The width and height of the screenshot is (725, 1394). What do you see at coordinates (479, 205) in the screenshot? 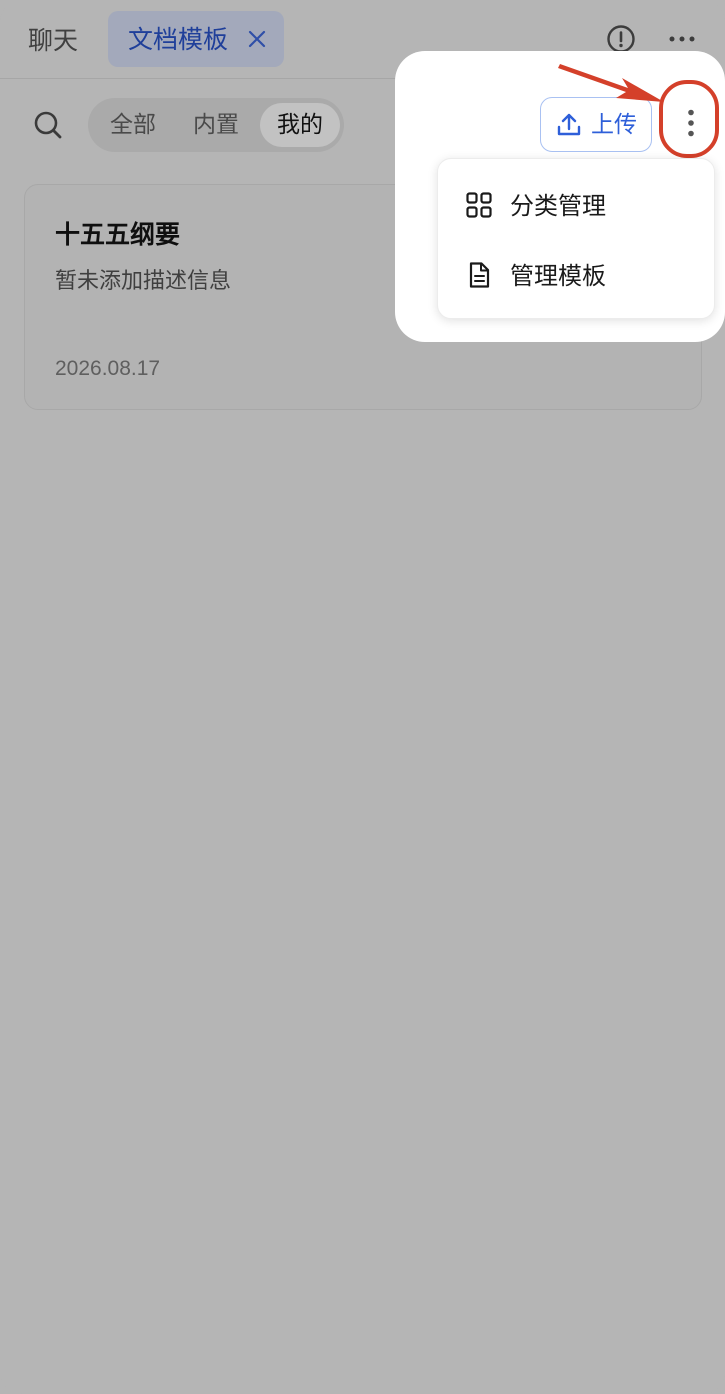
I see `grid-icon` at bounding box center [479, 205].